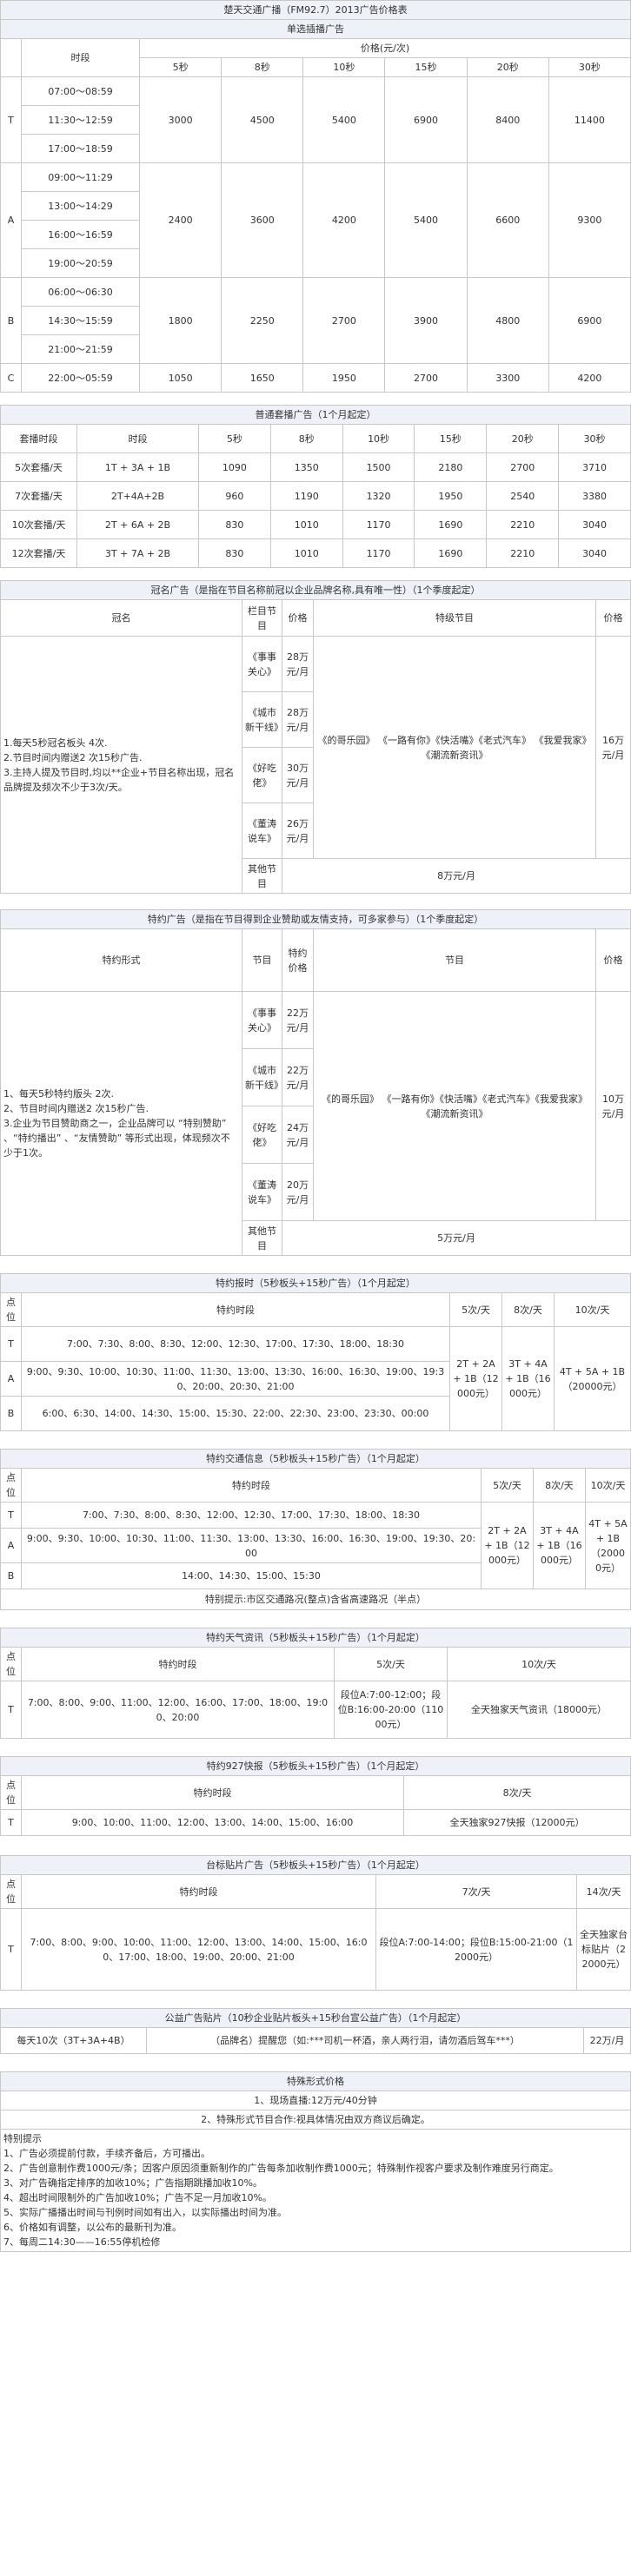 Image resolution: width=631 pixels, height=2576 pixels. Describe the element at coordinates (451, 524) in the screenshot. I see `cell: 1690` at that location.